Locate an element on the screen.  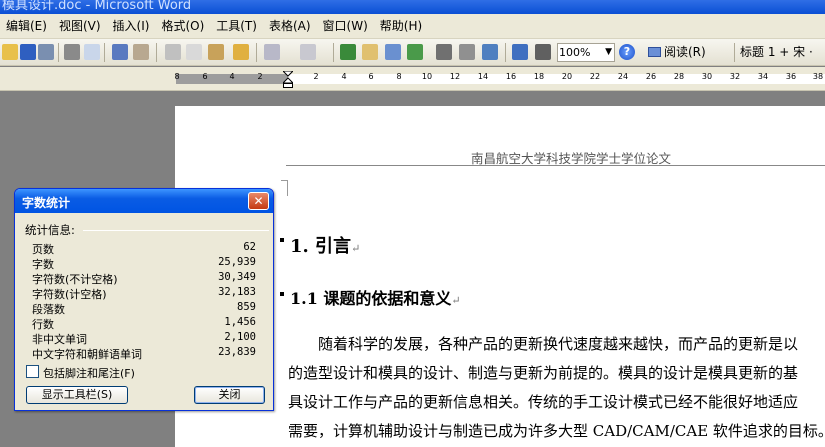
indent-marker-icon is located at coordinates (288, 79).